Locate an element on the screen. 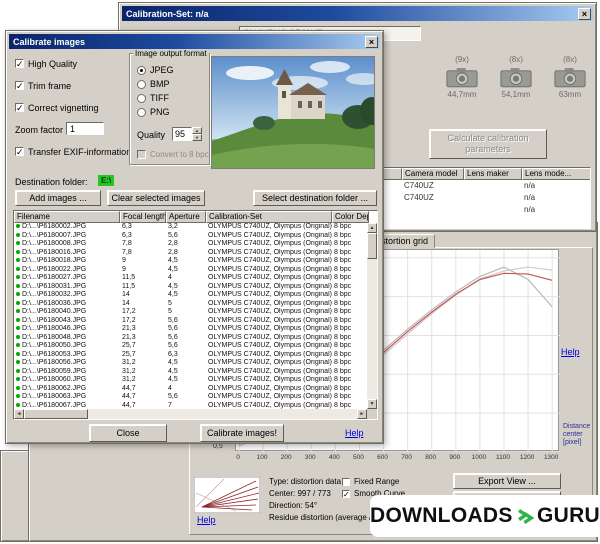 This screenshot has width=600, height=544. convert-8bpc-checkbox: Convert to 8 bpc is located at coordinates (173, 154).